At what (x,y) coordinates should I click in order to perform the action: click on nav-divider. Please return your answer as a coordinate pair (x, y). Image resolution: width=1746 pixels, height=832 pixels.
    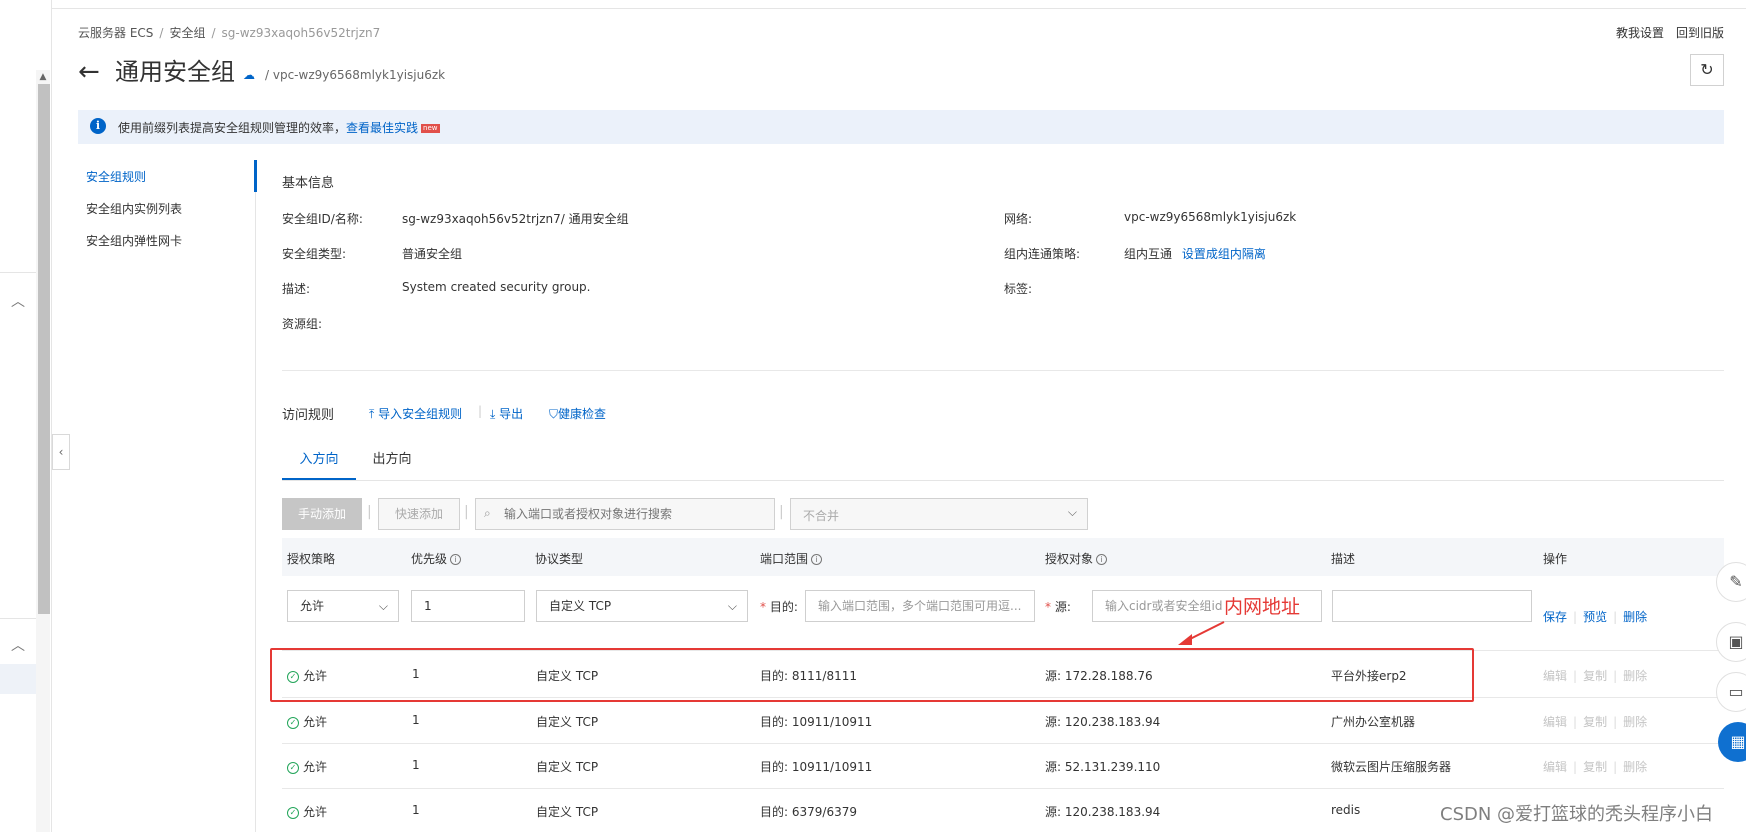
    Looking at the image, I should click on (255, 496).